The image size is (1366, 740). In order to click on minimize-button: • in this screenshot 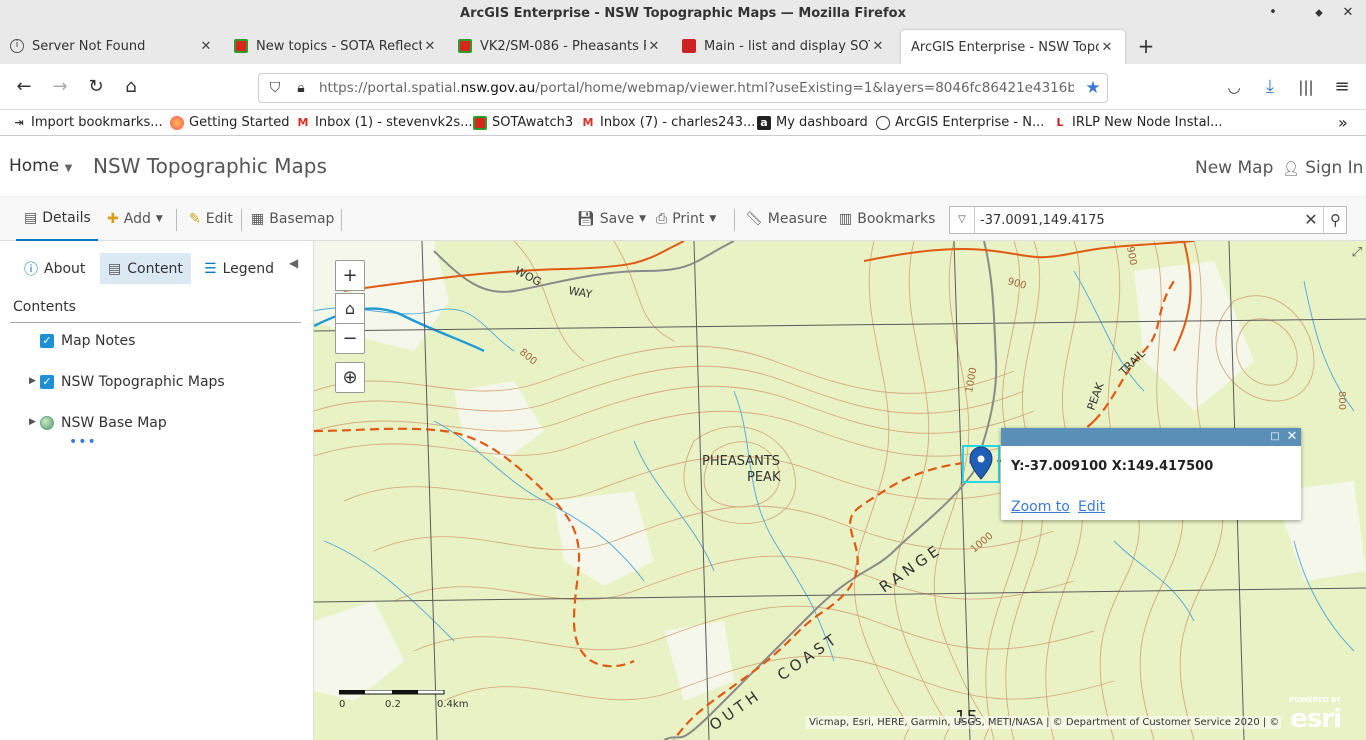, I will do `click(1273, 14)`.